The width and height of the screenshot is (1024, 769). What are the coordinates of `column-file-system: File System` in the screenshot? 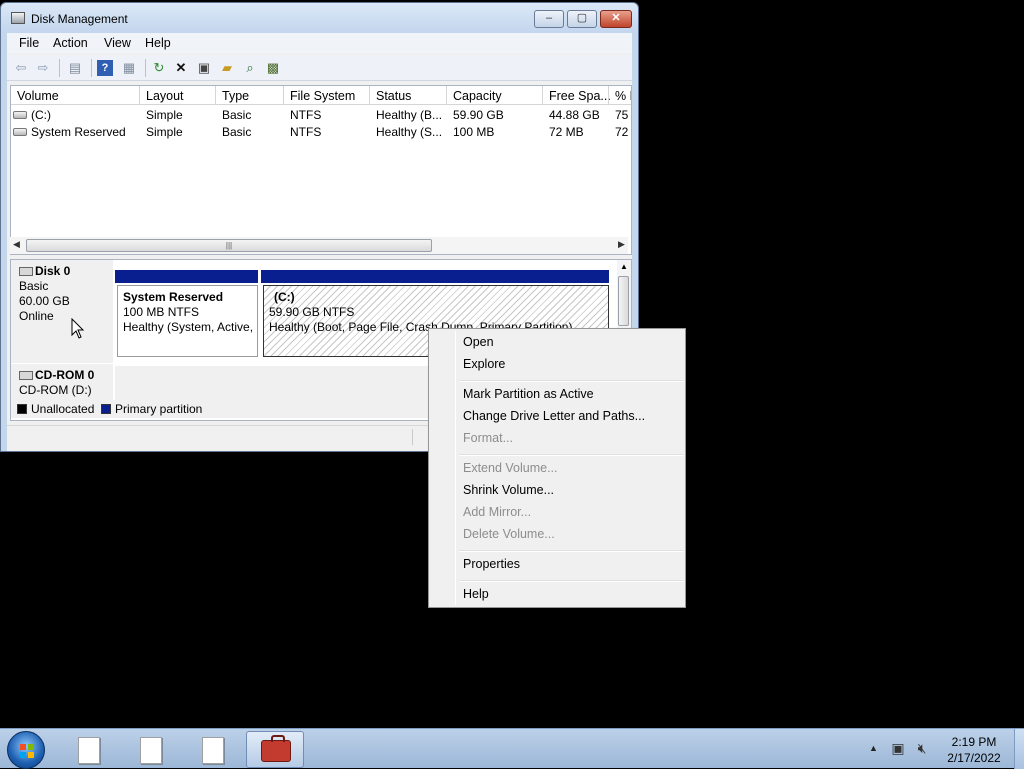 It's located at (322, 96).